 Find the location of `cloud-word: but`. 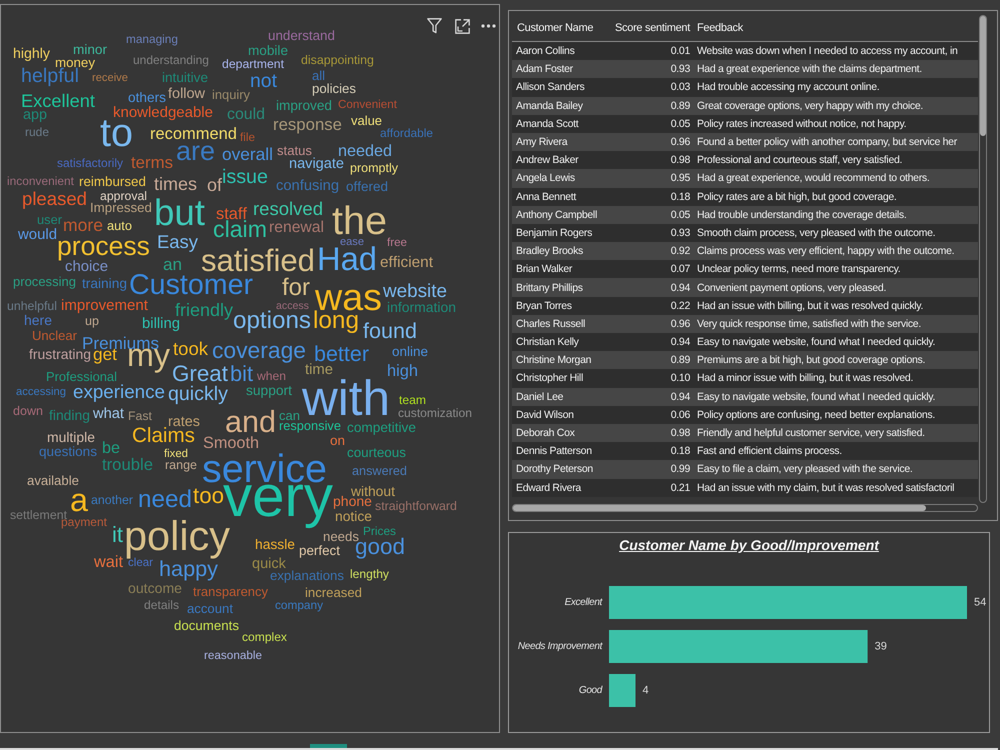

cloud-word: but is located at coordinates (179, 213).